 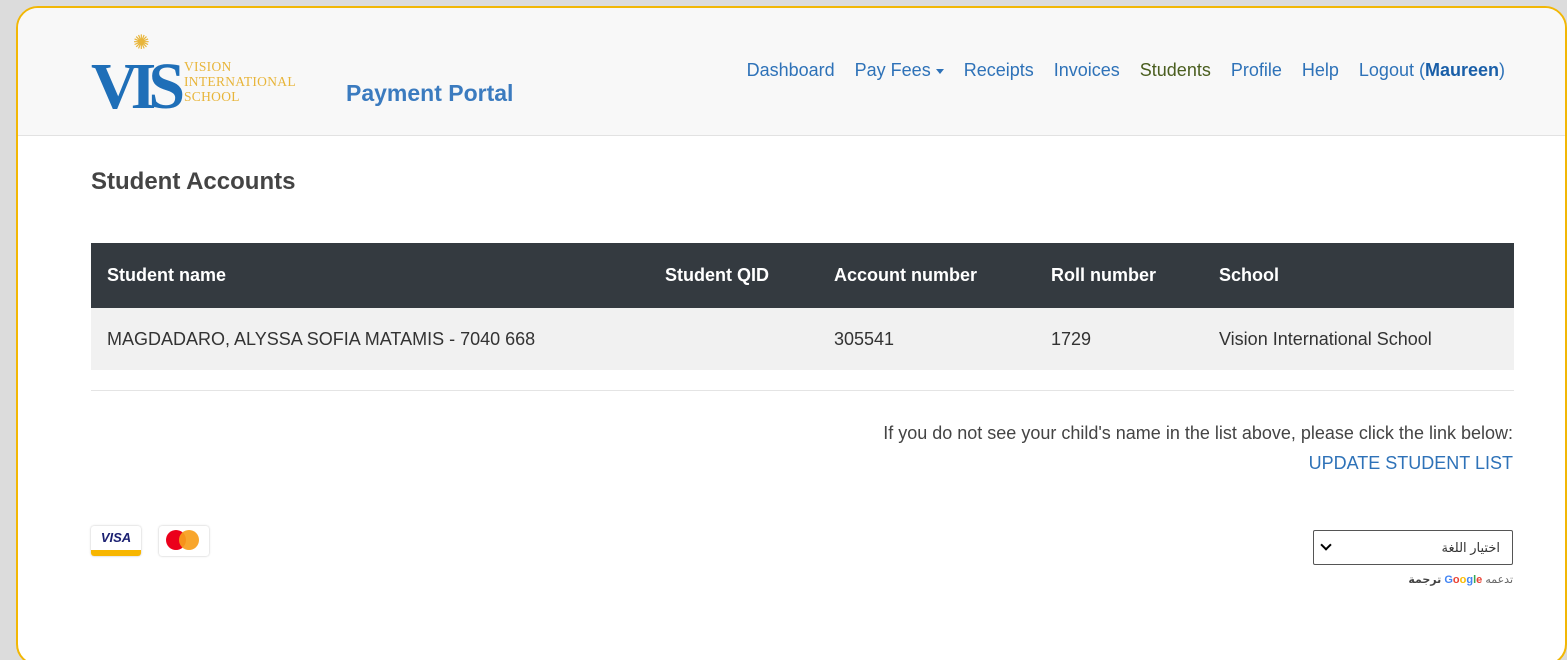 What do you see at coordinates (717, 275) in the screenshot?
I see `col-student-qid: Student QID` at bounding box center [717, 275].